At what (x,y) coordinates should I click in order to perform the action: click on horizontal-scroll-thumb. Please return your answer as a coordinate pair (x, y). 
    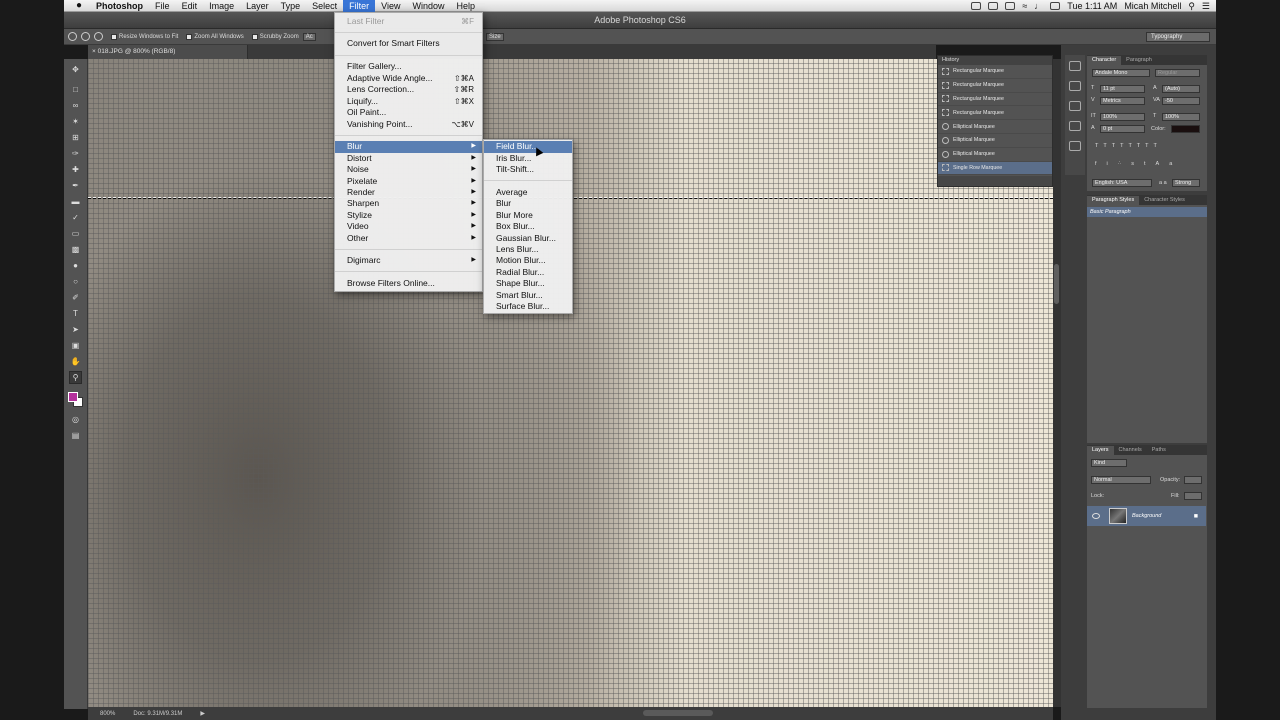
    Looking at the image, I should click on (678, 713).